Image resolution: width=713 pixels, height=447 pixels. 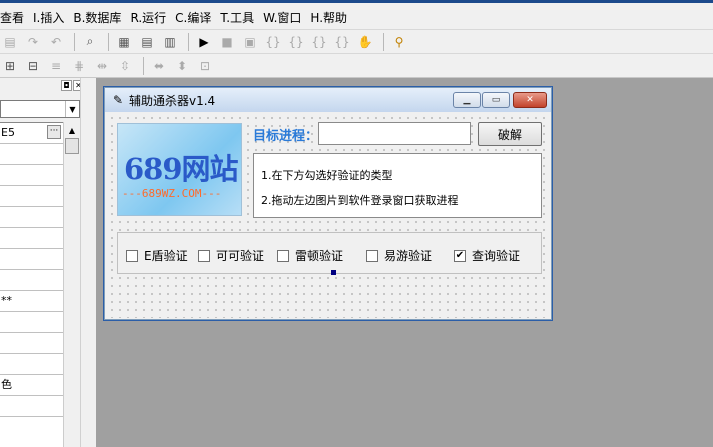 What do you see at coordinates (356, 65) in the screenshot?
I see `align-toolbar: ⊞ ⊟ ≡ ⋕ ⇹ ⇳ ⬌ ⬍ ⊡` at bounding box center [356, 65].